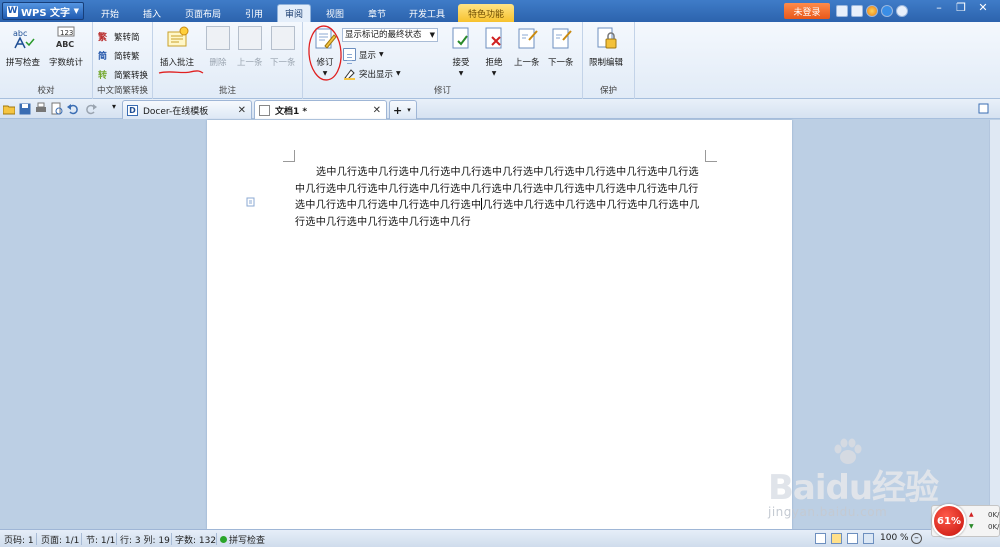  I want to click on tab-chapter: 章节, so click(377, 13).